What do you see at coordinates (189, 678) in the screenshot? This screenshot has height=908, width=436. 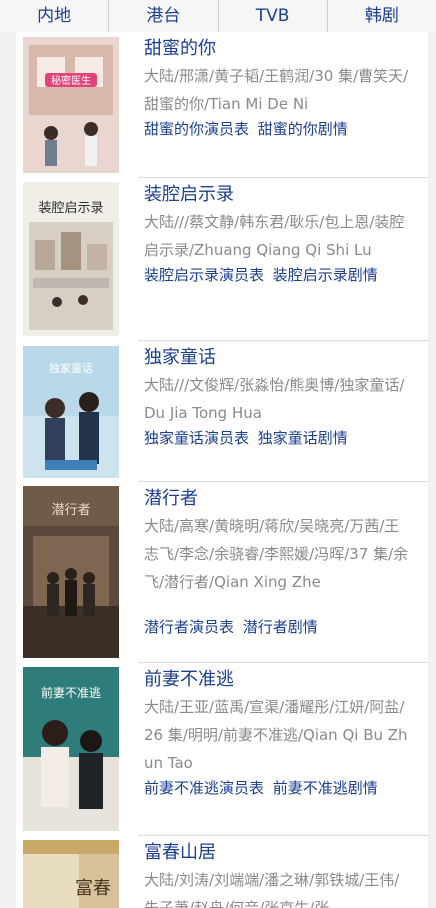 I see `drama-title: 前妻不准逃` at bounding box center [189, 678].